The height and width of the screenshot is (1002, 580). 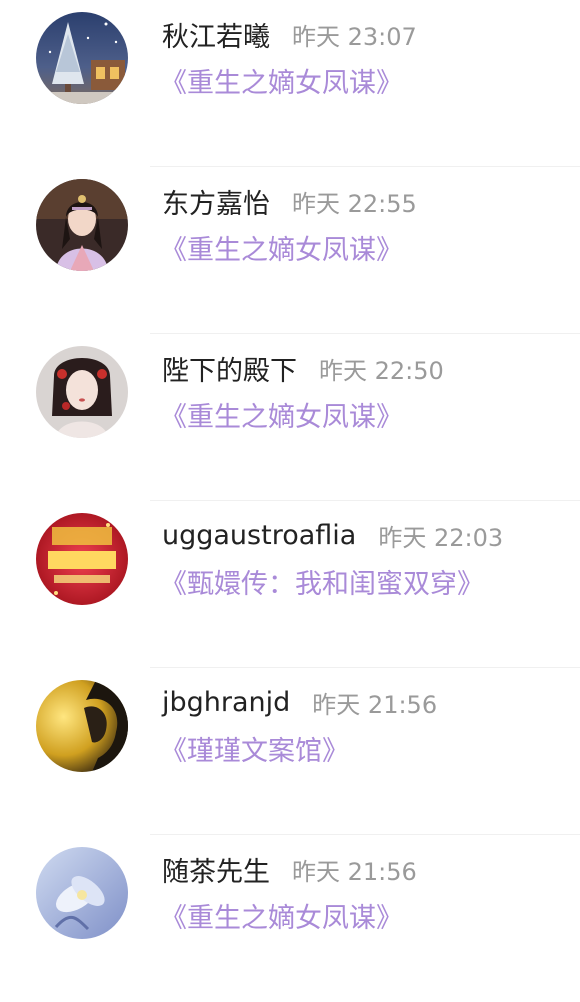 I want to click on user-name: jbghranjd, so click(x=226, y=702).